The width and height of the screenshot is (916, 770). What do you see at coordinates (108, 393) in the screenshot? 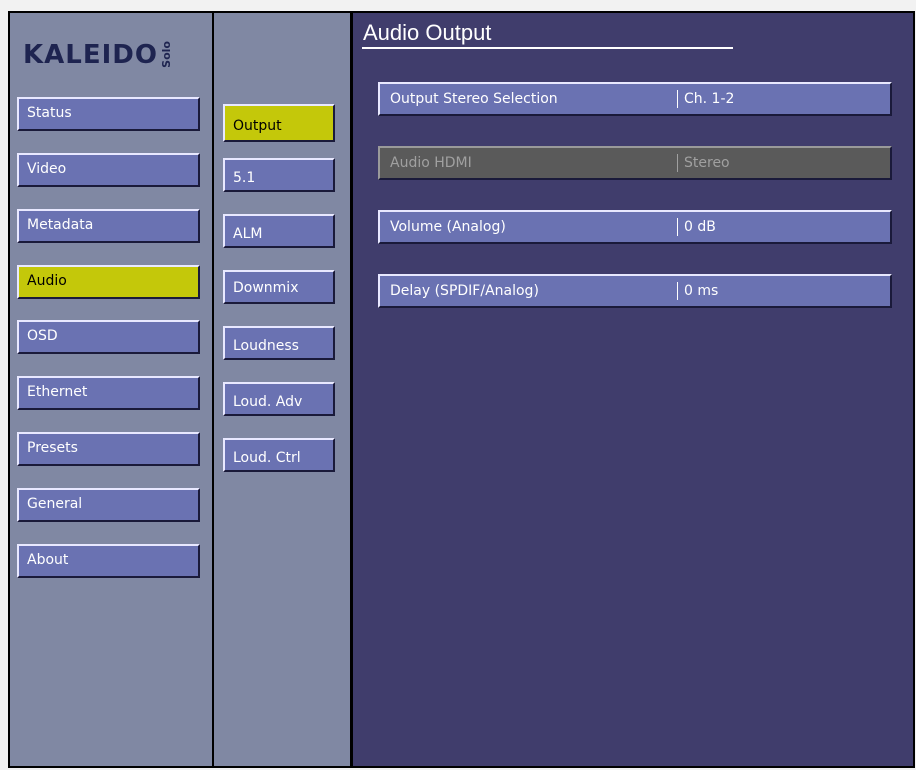
I see `nav-item-ethernet: Ethernet` at bounding box center [108, 393].